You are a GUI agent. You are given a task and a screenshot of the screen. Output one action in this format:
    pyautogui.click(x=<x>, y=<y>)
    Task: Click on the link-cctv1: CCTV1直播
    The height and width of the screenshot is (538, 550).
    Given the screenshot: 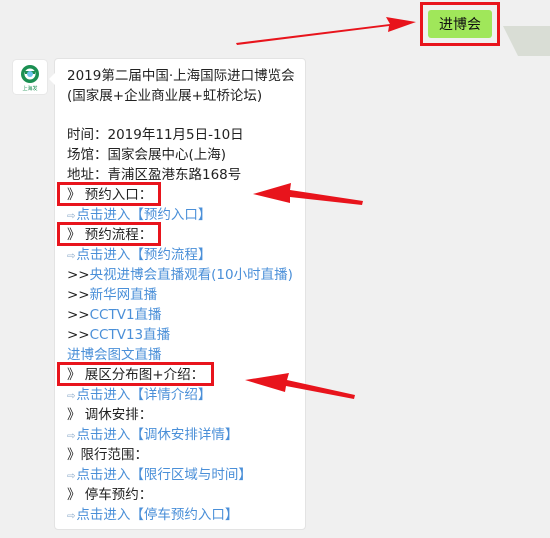 What is the action you would take?
    pyautogui.click(x=126, y=315)
    